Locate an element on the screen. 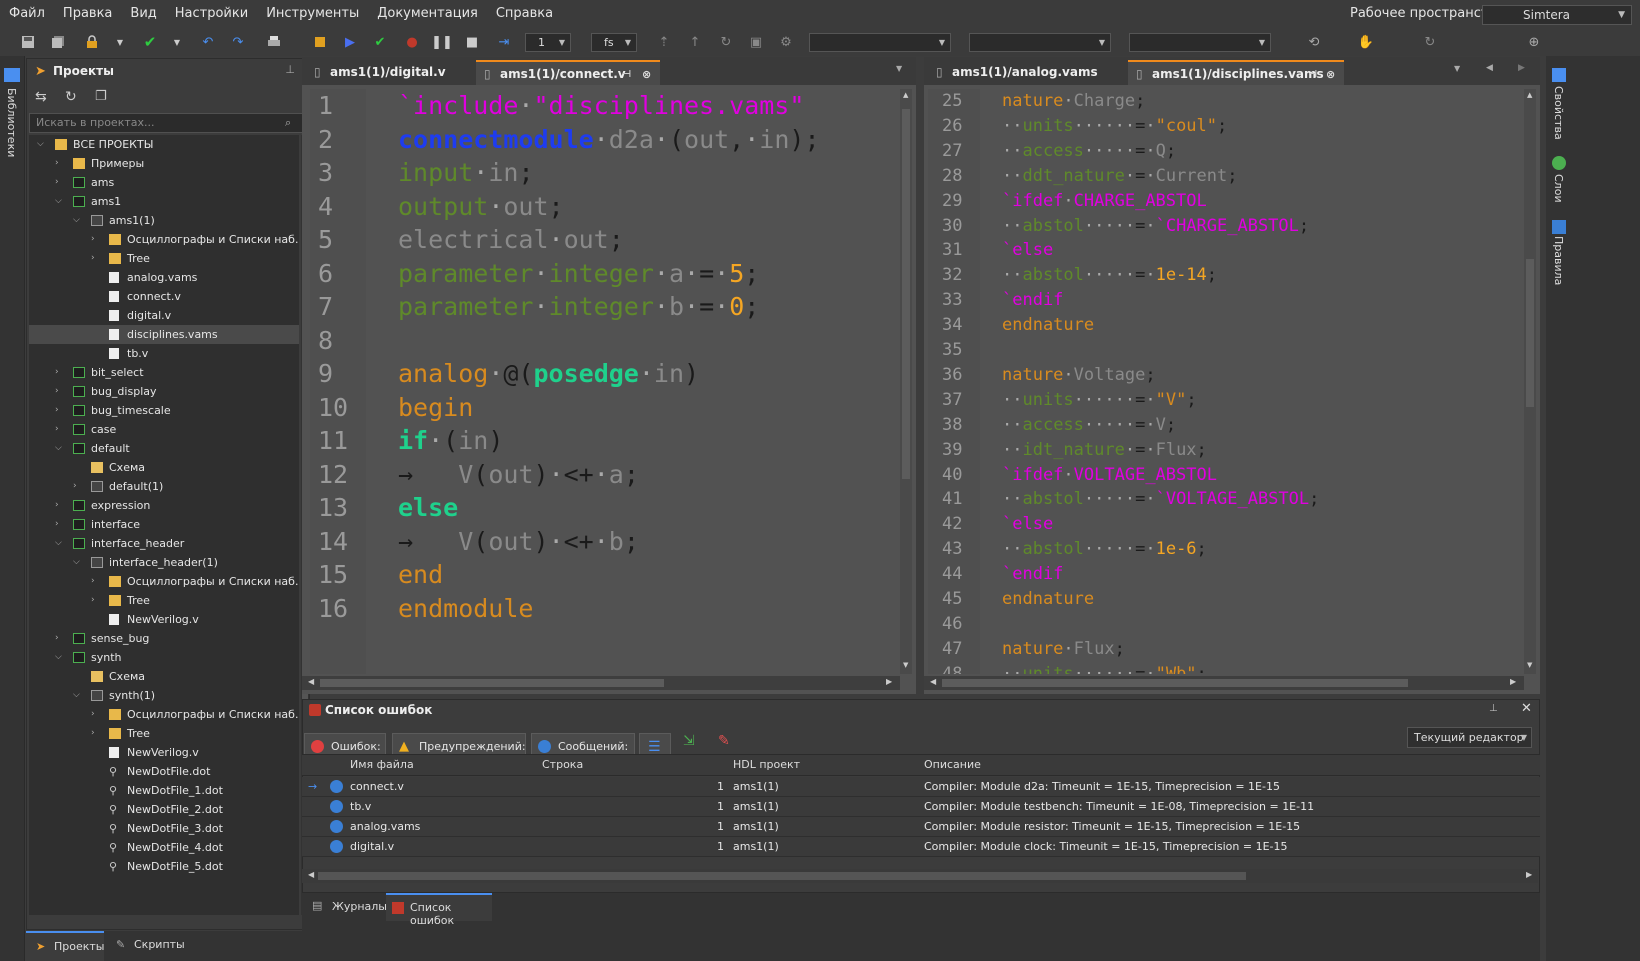 Image resolution: width=1640 pixels, height=961 pixels. tree-item: analog.vams is located at coordinates (164, 277).